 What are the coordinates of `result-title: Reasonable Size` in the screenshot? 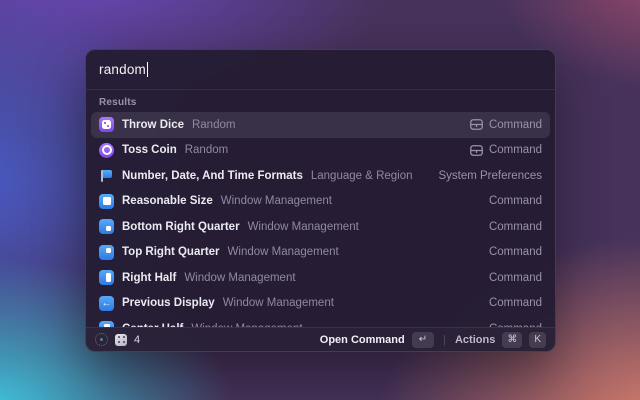 It's located at (167, 201).